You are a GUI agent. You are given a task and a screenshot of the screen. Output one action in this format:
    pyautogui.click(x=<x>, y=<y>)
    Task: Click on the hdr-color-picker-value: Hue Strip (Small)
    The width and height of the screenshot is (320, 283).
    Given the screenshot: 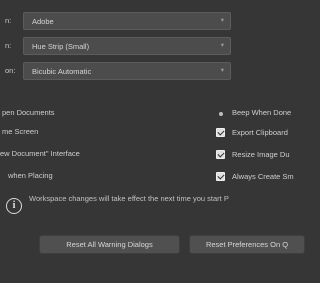 What is the action you would take?
    pyautogui.click(x=61, y=46)
    